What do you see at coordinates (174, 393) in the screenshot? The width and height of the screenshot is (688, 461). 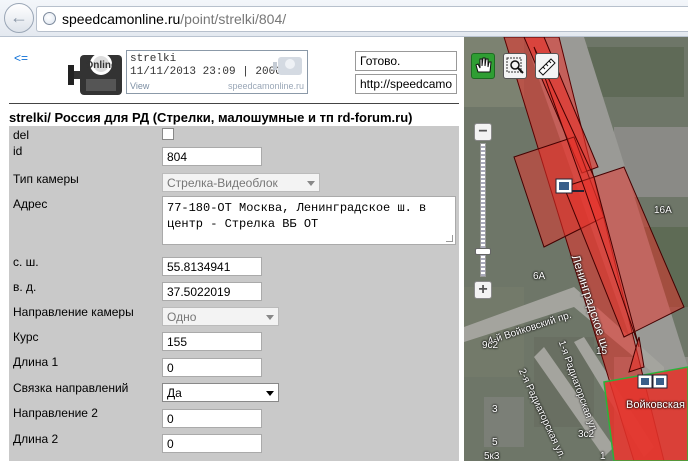 I see `link-value: Да` at bounding box center [174, 393].